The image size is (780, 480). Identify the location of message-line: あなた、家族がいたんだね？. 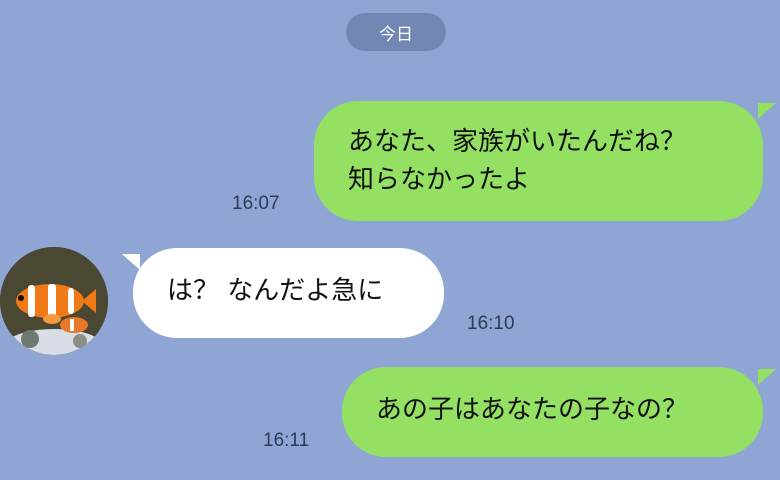
(517, 142).